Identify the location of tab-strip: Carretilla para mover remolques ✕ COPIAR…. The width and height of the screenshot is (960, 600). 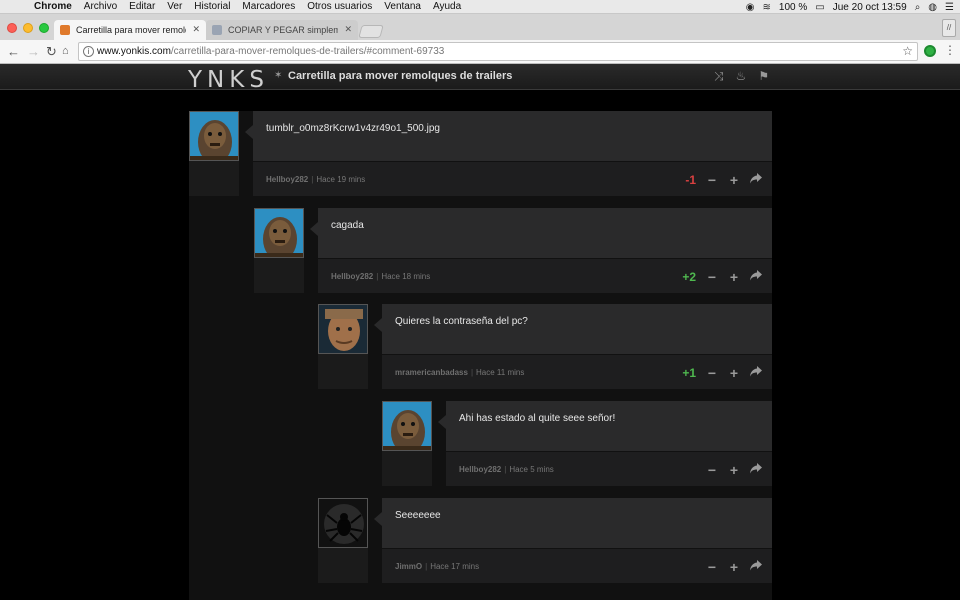
(480, 27).